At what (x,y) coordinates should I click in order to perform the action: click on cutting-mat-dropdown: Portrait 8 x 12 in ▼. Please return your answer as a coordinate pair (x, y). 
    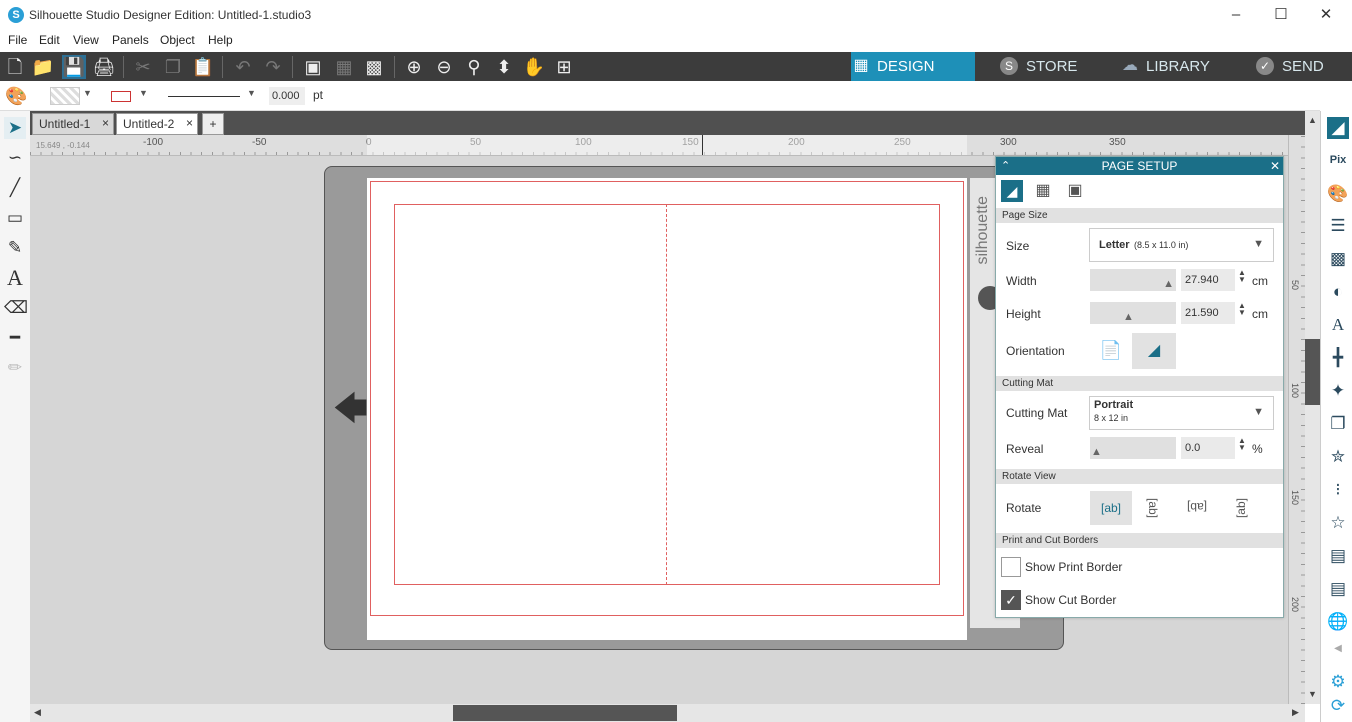
    Looking at the image, I should click on (1181, 413).